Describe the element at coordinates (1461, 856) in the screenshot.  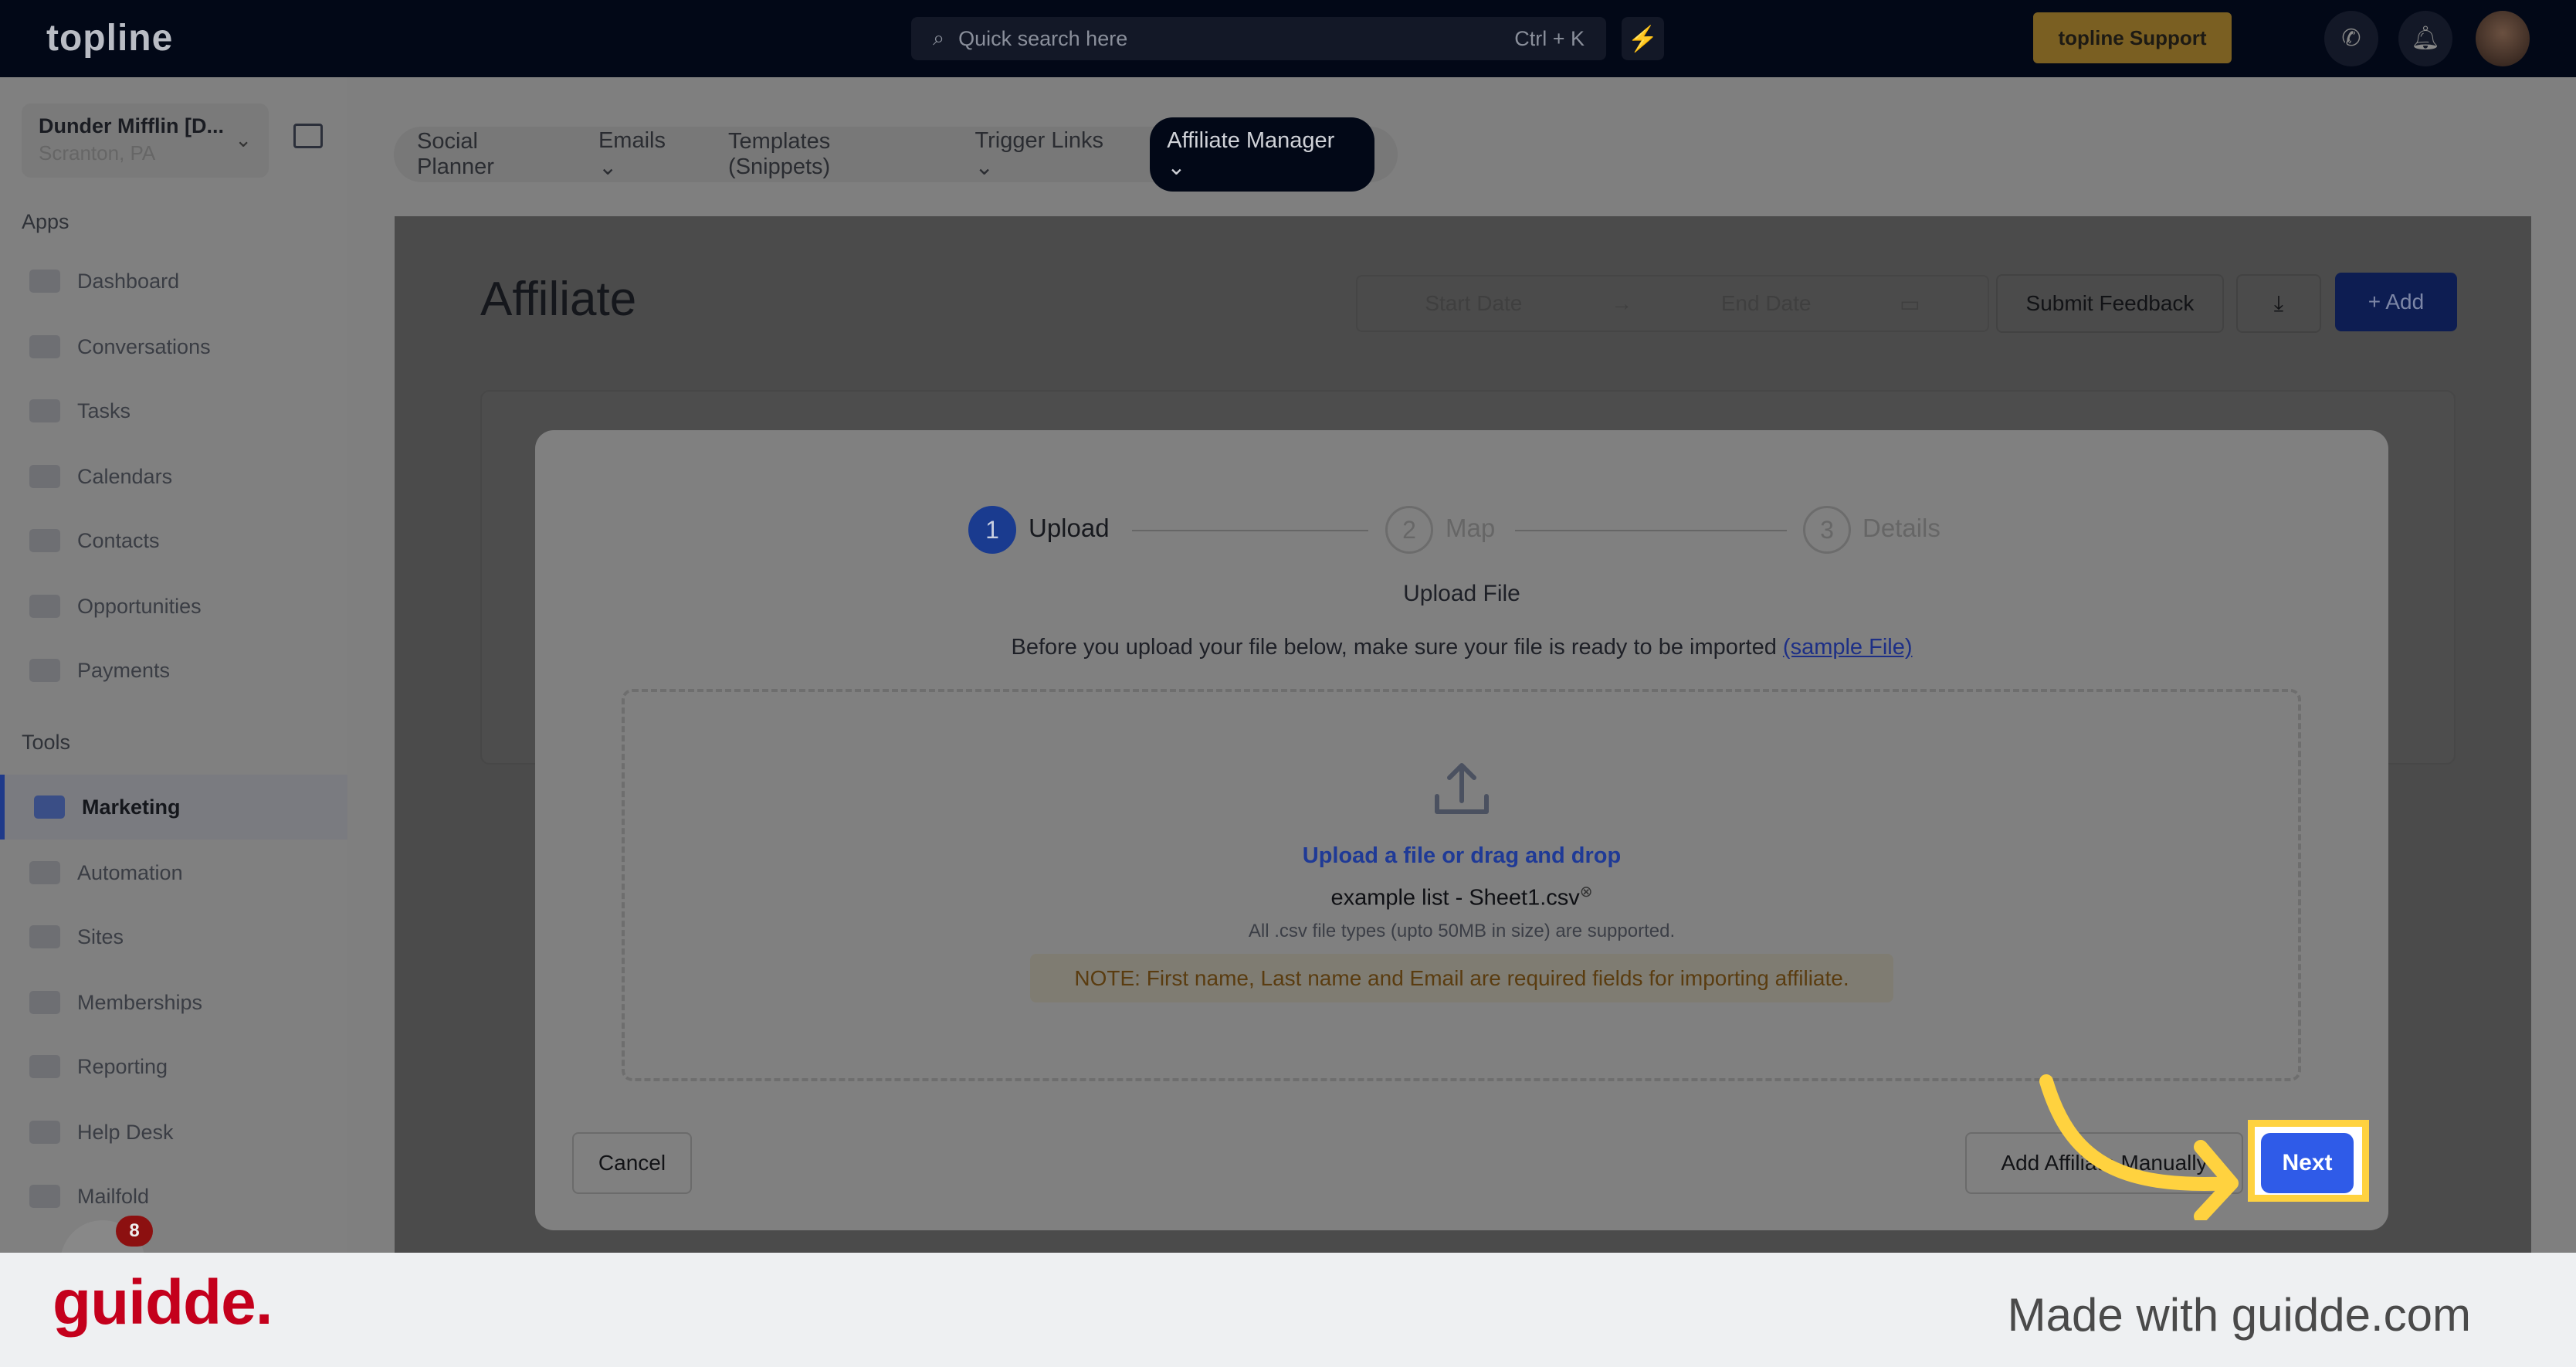
I see `upload-file-link: Upload a file or drag and drop` at that location.